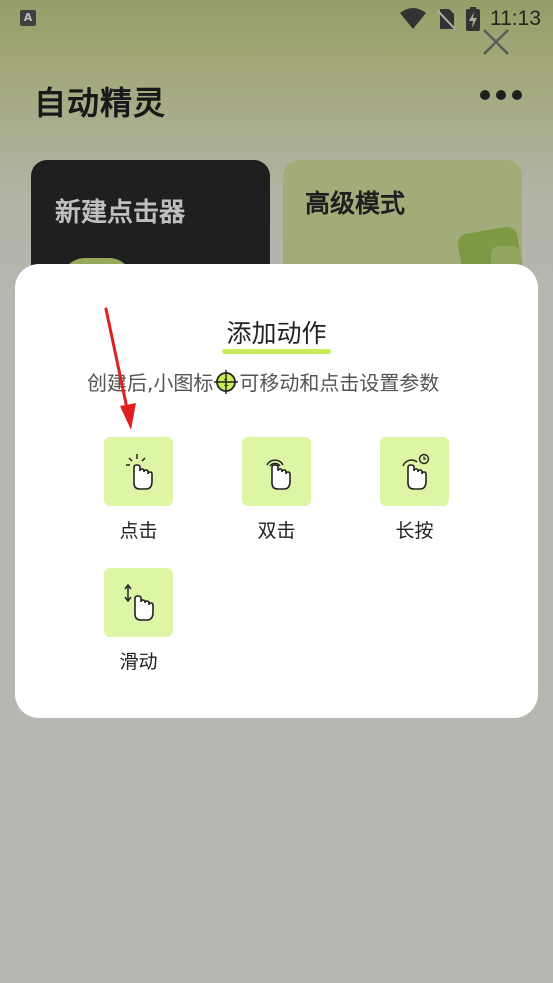  I want to click on double-tap-icon, so click(278, 474).